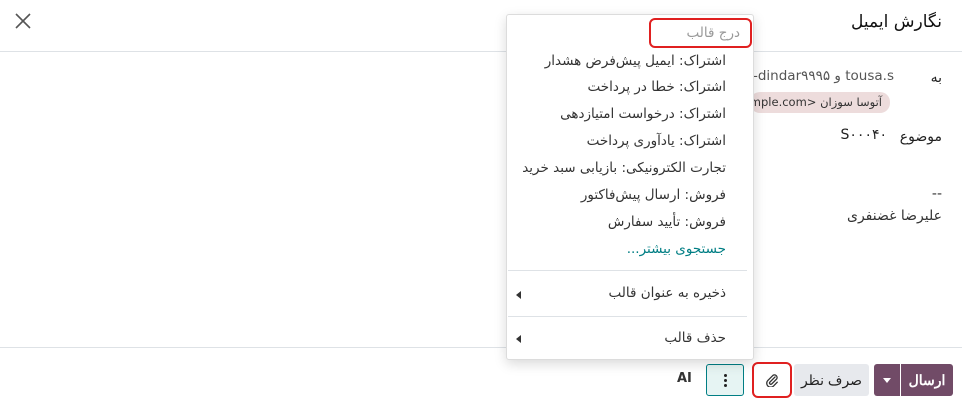  I want to click on paperclip-icon, so click(772, 380).